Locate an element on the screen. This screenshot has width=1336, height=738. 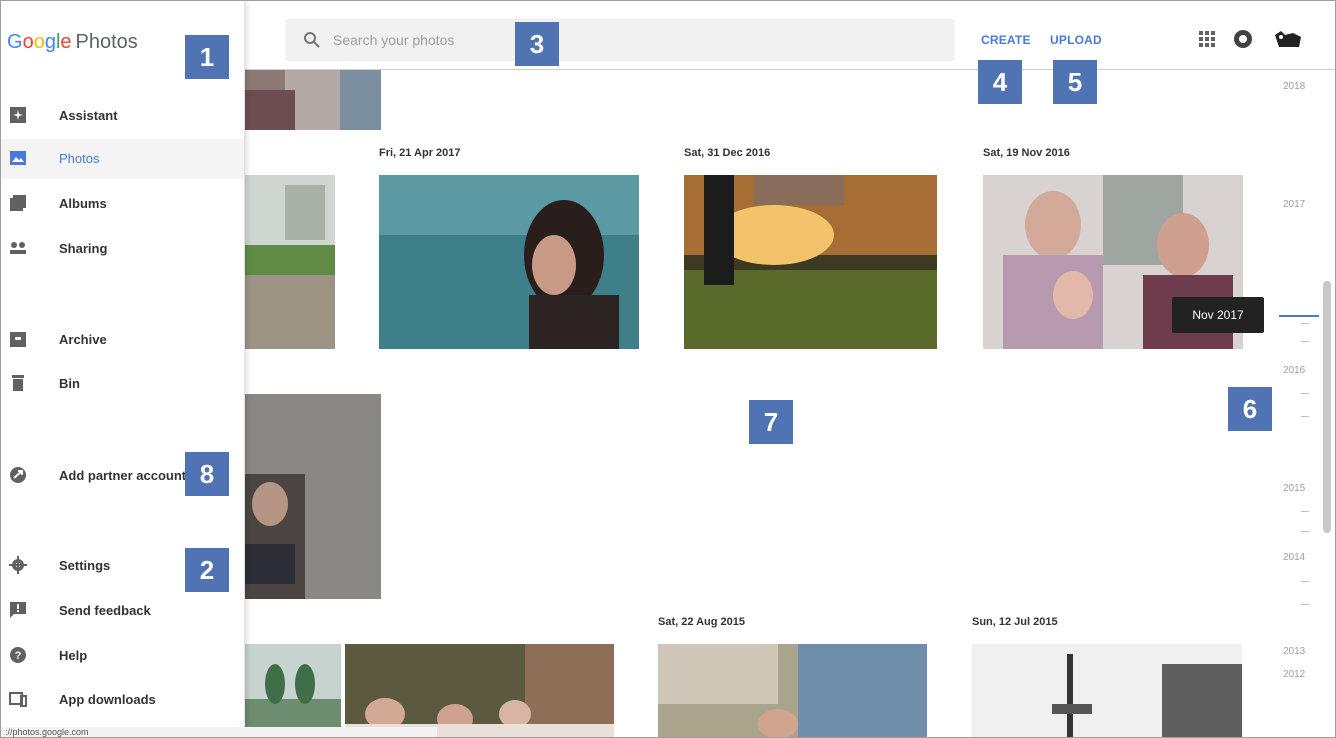
sidebar-item-label: Sharing is located at coordinates (83, 248).